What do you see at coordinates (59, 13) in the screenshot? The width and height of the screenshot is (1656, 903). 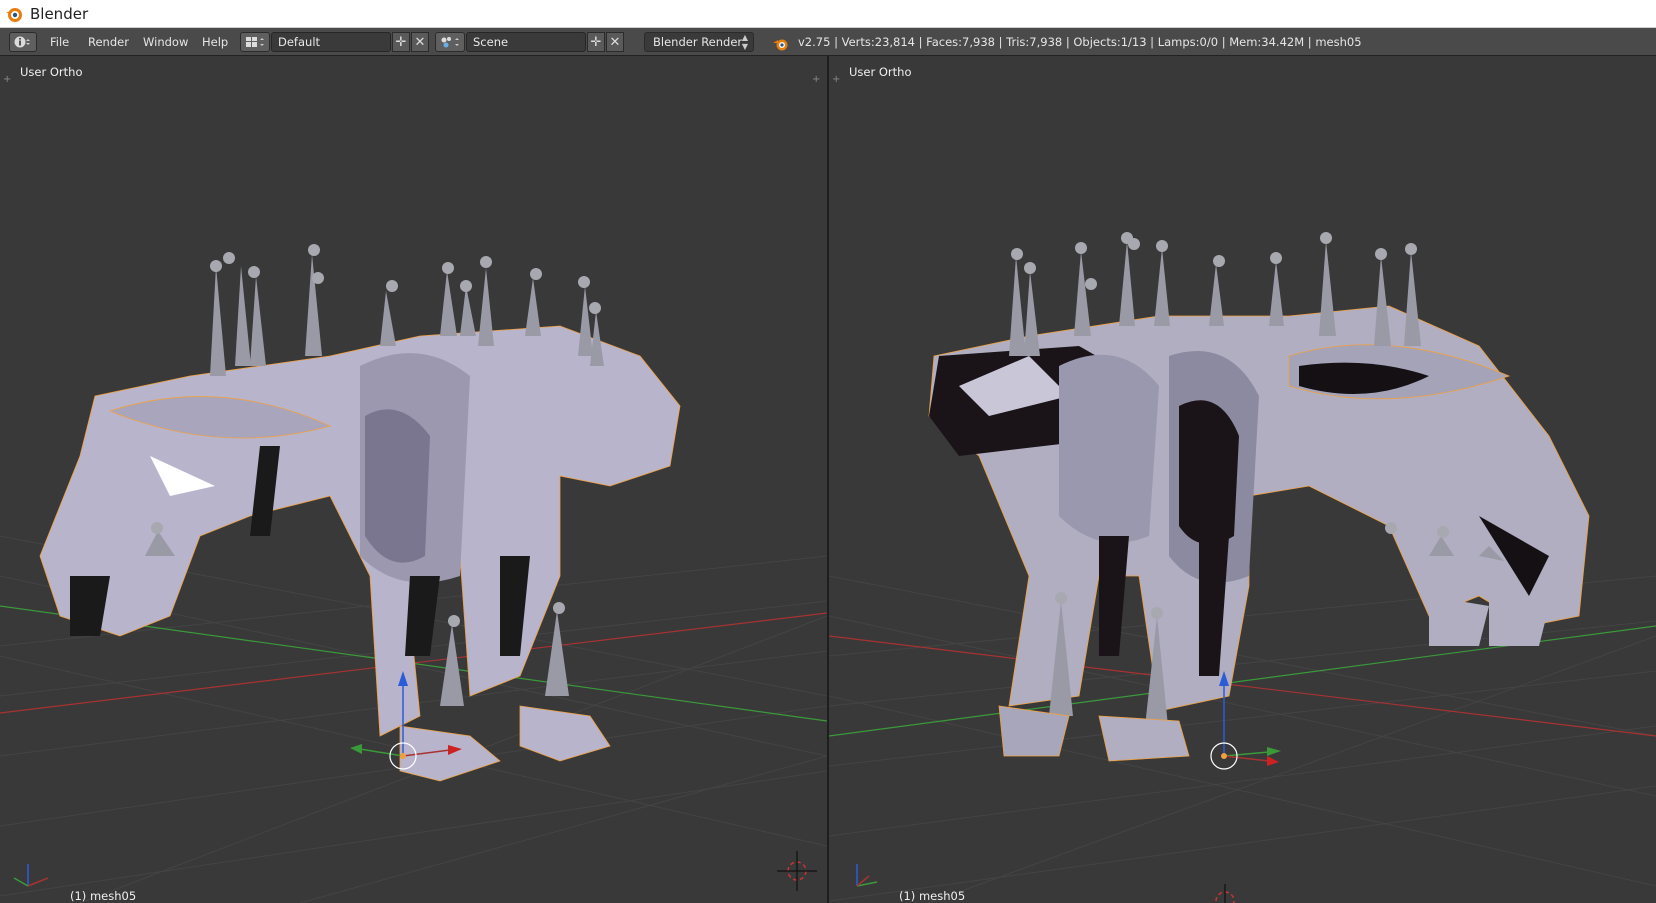 I see `window-title: Blender` at bounding box center [59, 13].